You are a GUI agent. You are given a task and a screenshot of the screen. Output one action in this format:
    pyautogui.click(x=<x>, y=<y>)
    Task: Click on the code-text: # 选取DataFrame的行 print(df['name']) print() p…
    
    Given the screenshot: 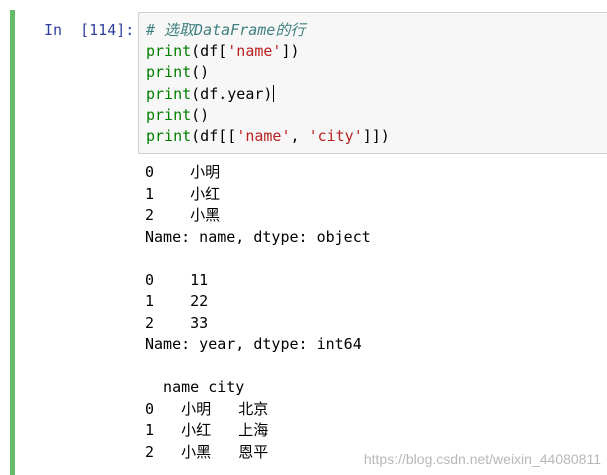 What is the action you would take?
    pyautogui.click(x=268, y=83)
    